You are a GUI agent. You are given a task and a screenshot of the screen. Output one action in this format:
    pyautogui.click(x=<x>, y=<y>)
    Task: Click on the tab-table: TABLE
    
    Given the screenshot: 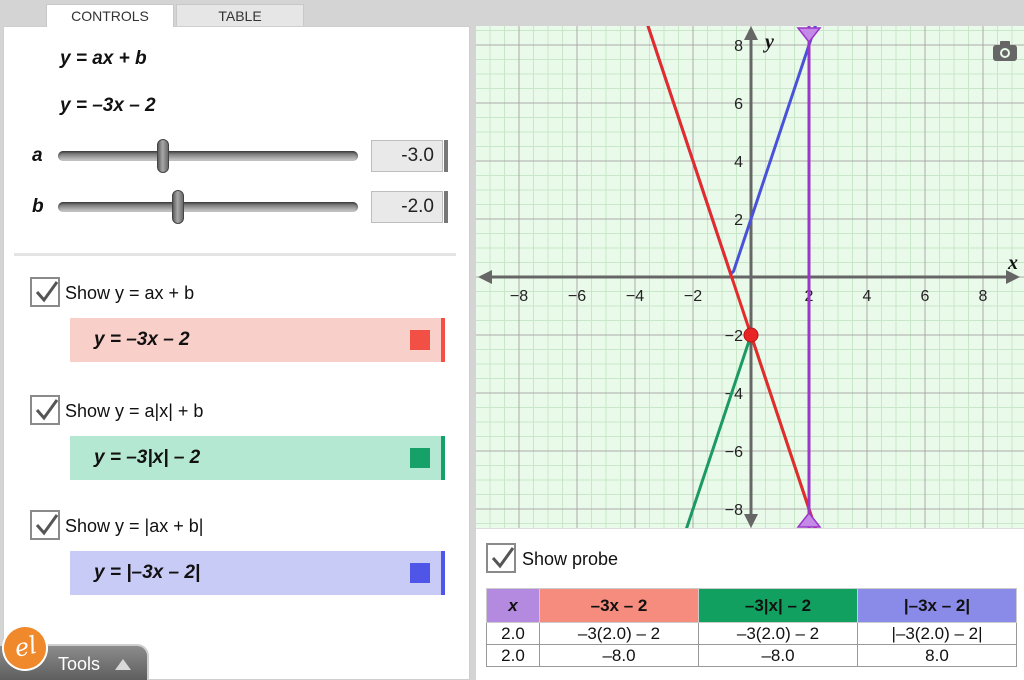 What is the action you would take?
    pyautogui.click(x=240, y=15)
    